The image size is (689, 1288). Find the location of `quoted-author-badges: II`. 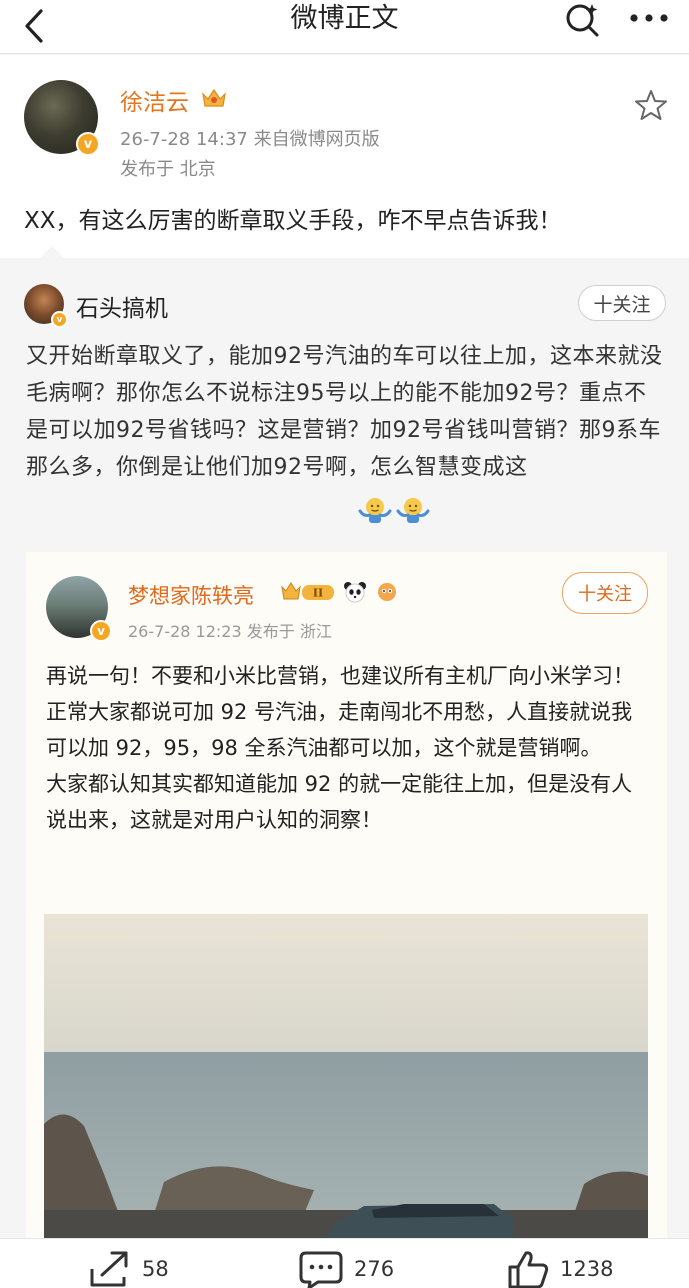

quoted-author-badges: II is located at coordinates (340, 592).